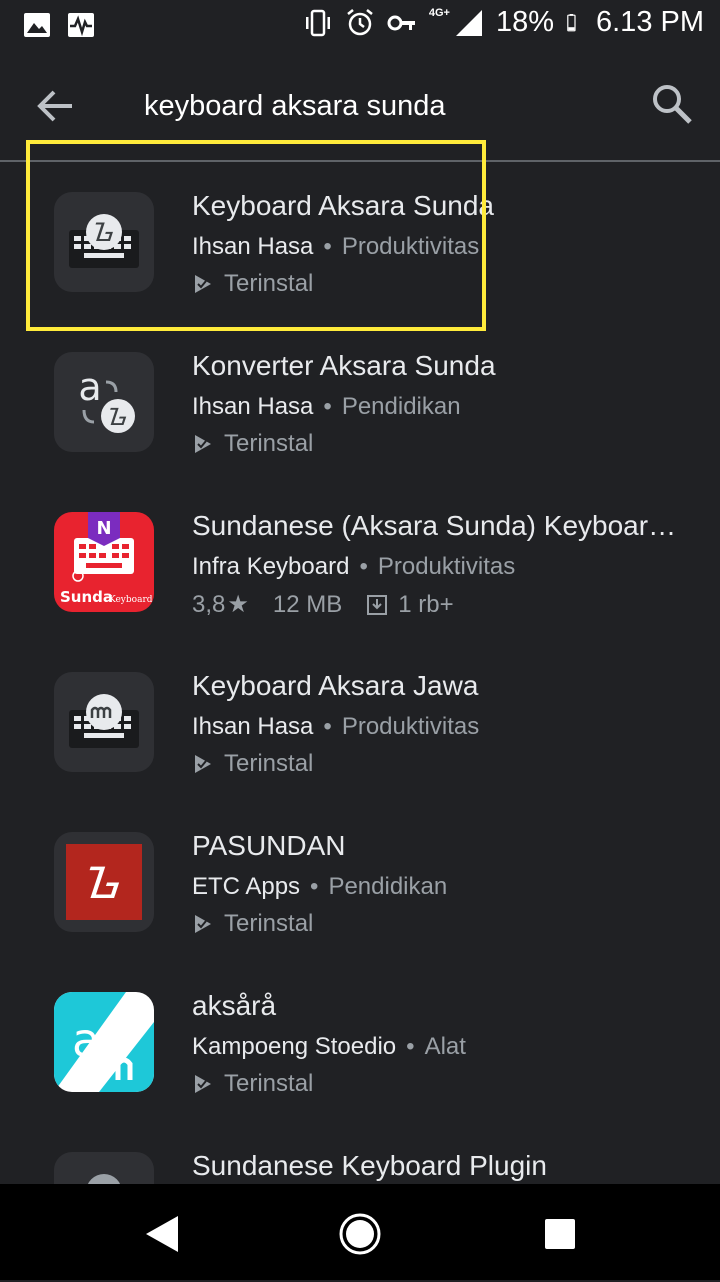 The width and height of the screenshot is (720, 1282). Describe the element at coordinates (86, 597) in the screenshot. I see `infra-icon-text: Sunda` at that location.